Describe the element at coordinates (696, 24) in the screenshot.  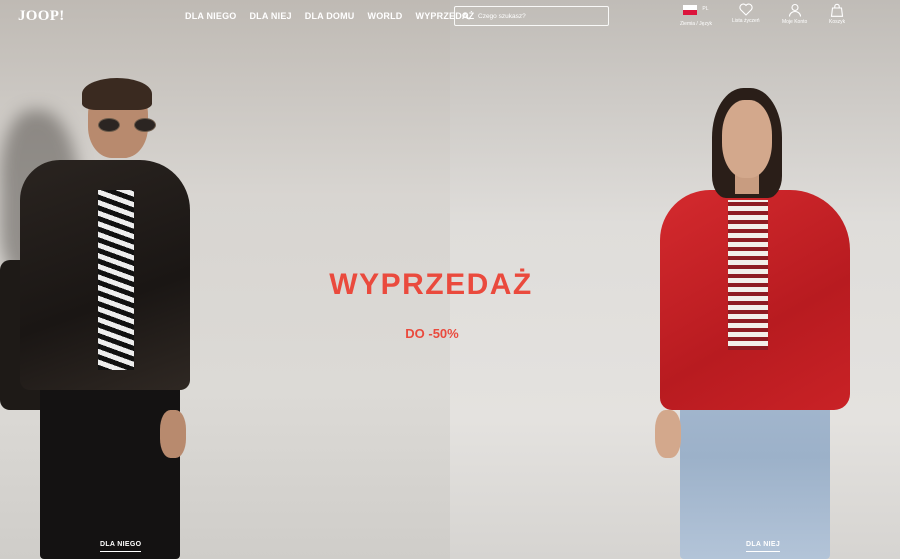
I see `country-language-label: Ziemia / Język` at that location.